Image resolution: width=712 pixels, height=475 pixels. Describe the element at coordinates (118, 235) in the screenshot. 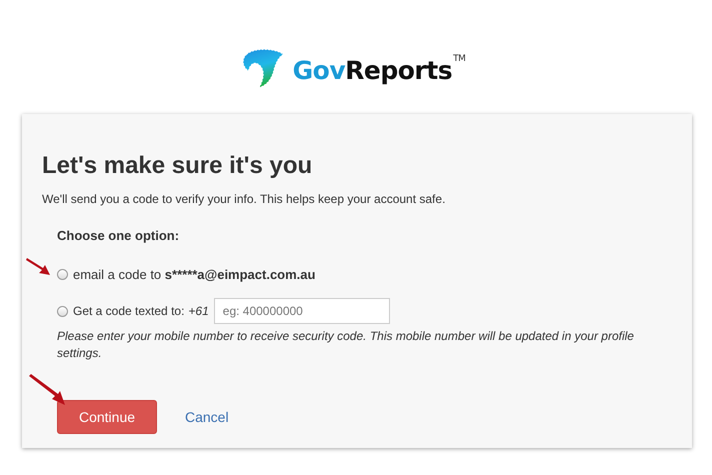

I see `options-label: Choose one option:` at that location.